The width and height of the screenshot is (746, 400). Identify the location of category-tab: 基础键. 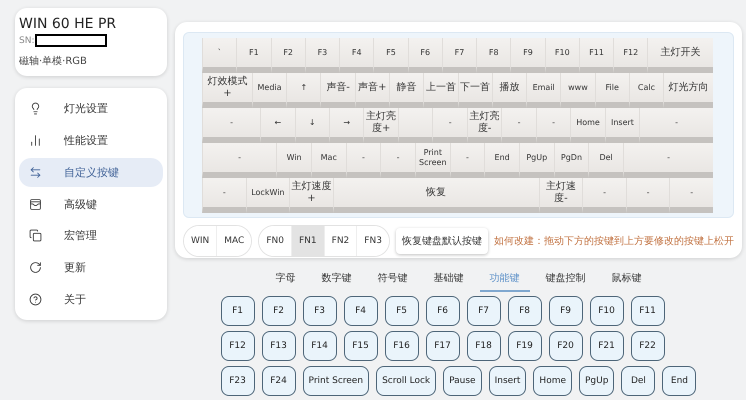
(449, 280).